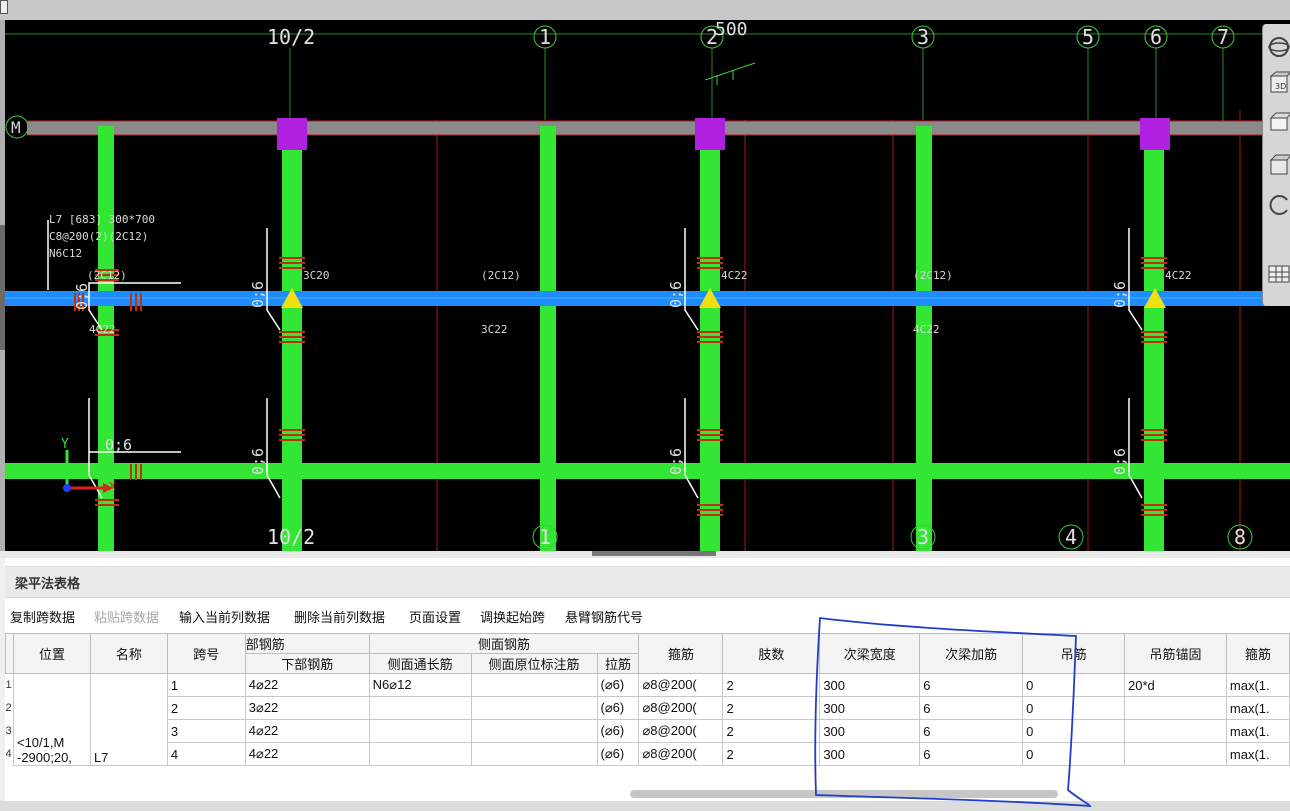  What do you see at coordinates (1071, 537) in the screenshot?
I see `bottom-axis-label: 4` at bounding box center [1071, 537].